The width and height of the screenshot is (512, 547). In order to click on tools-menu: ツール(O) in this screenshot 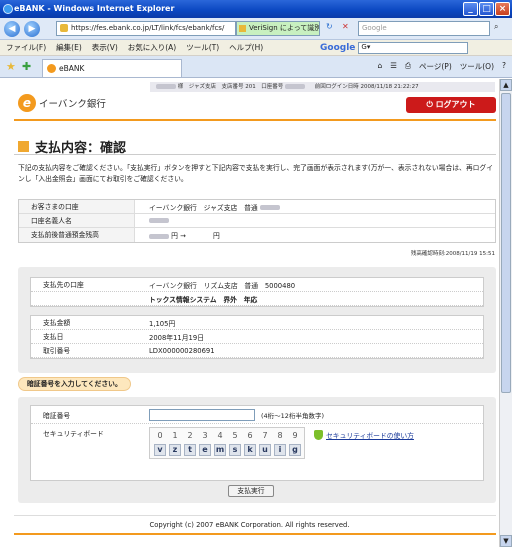, I will do `click(477, 66)`.